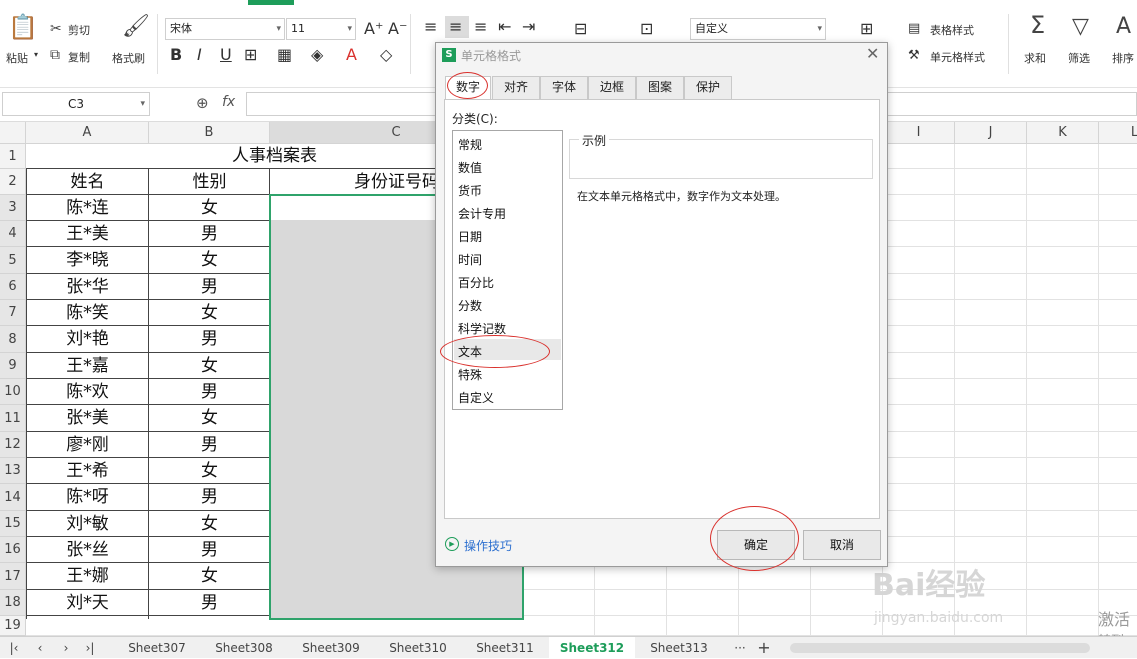 The height and width of the screenshot is (659, 1137). What do you see at coordinates (66, 648) in the screenshot?
I see `next-sheet-icon: ›` at bounding box center [66, 648].